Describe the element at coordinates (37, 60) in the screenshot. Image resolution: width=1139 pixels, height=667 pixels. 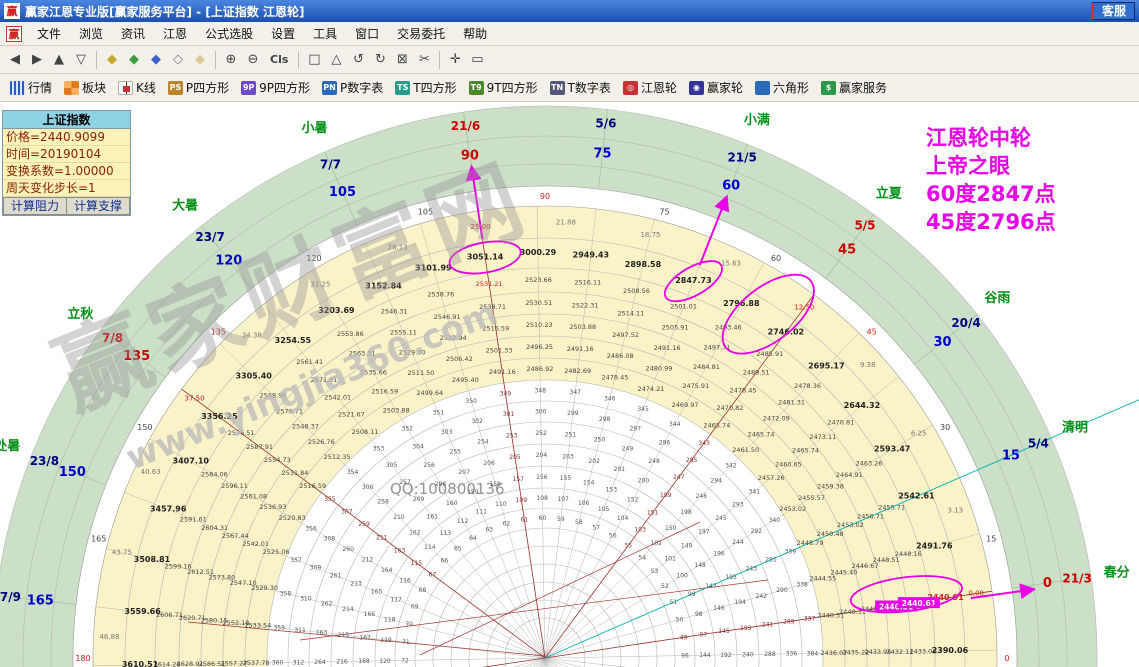
I see `next-arrow-button: ▶` at that location.